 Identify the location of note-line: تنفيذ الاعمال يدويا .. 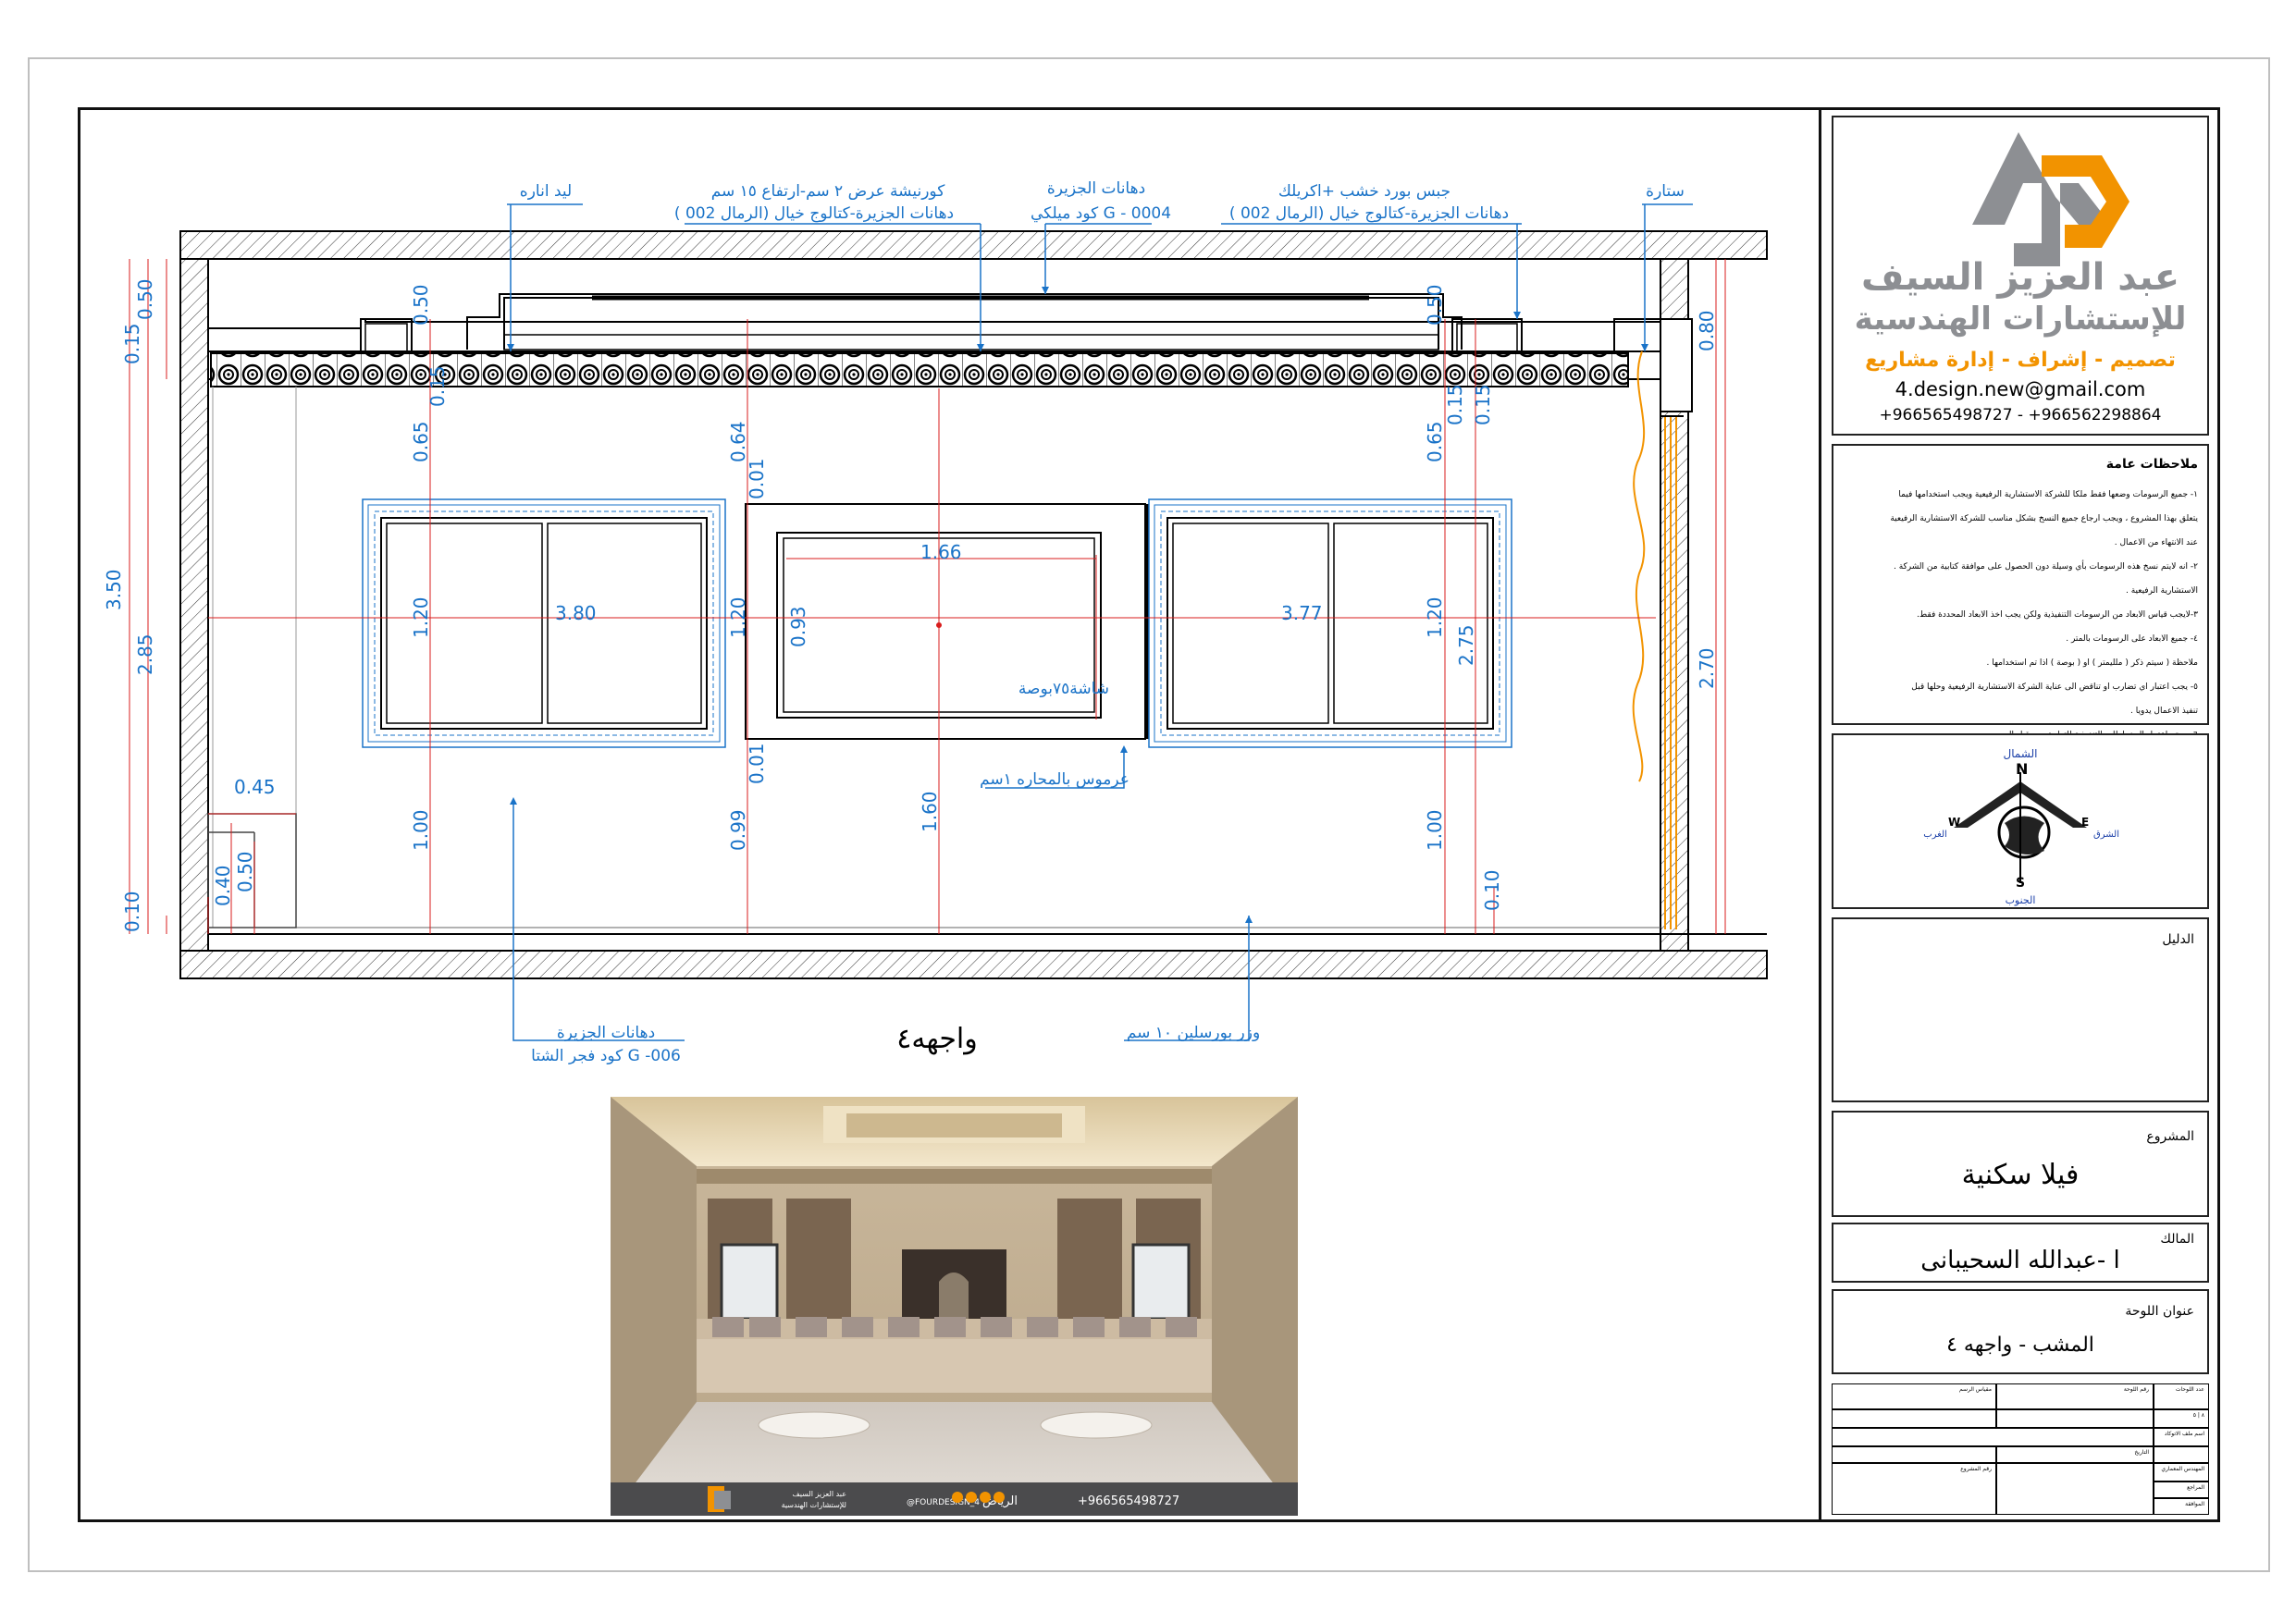
(2164, 711).